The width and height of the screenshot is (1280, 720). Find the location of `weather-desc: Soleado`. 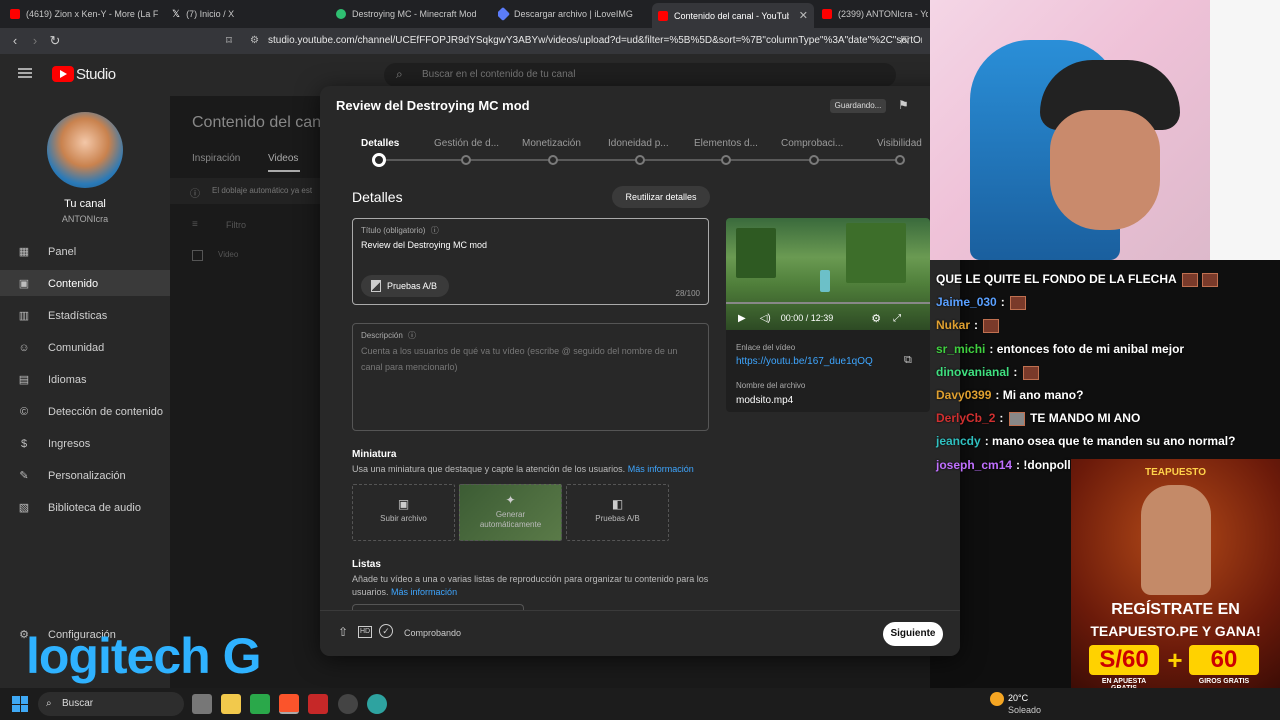

weather-desc: Soleado is located at coordinates (1024, 710).